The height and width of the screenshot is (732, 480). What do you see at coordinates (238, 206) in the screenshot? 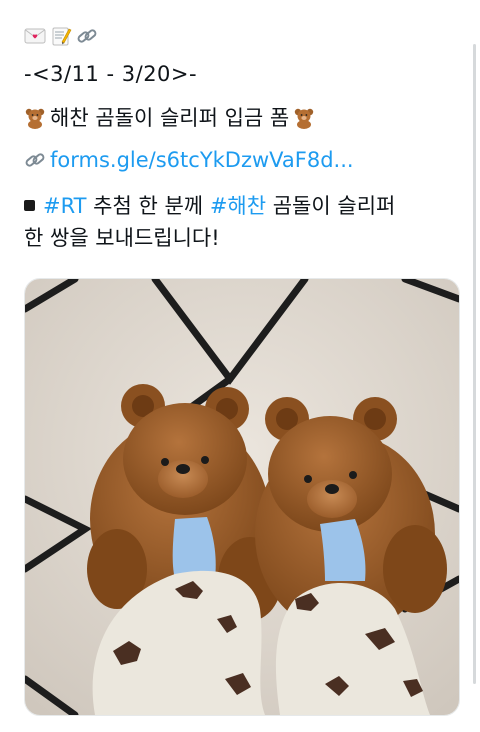
I see `hashtag-haechan: #해찬` at bounding box center [238, 206].